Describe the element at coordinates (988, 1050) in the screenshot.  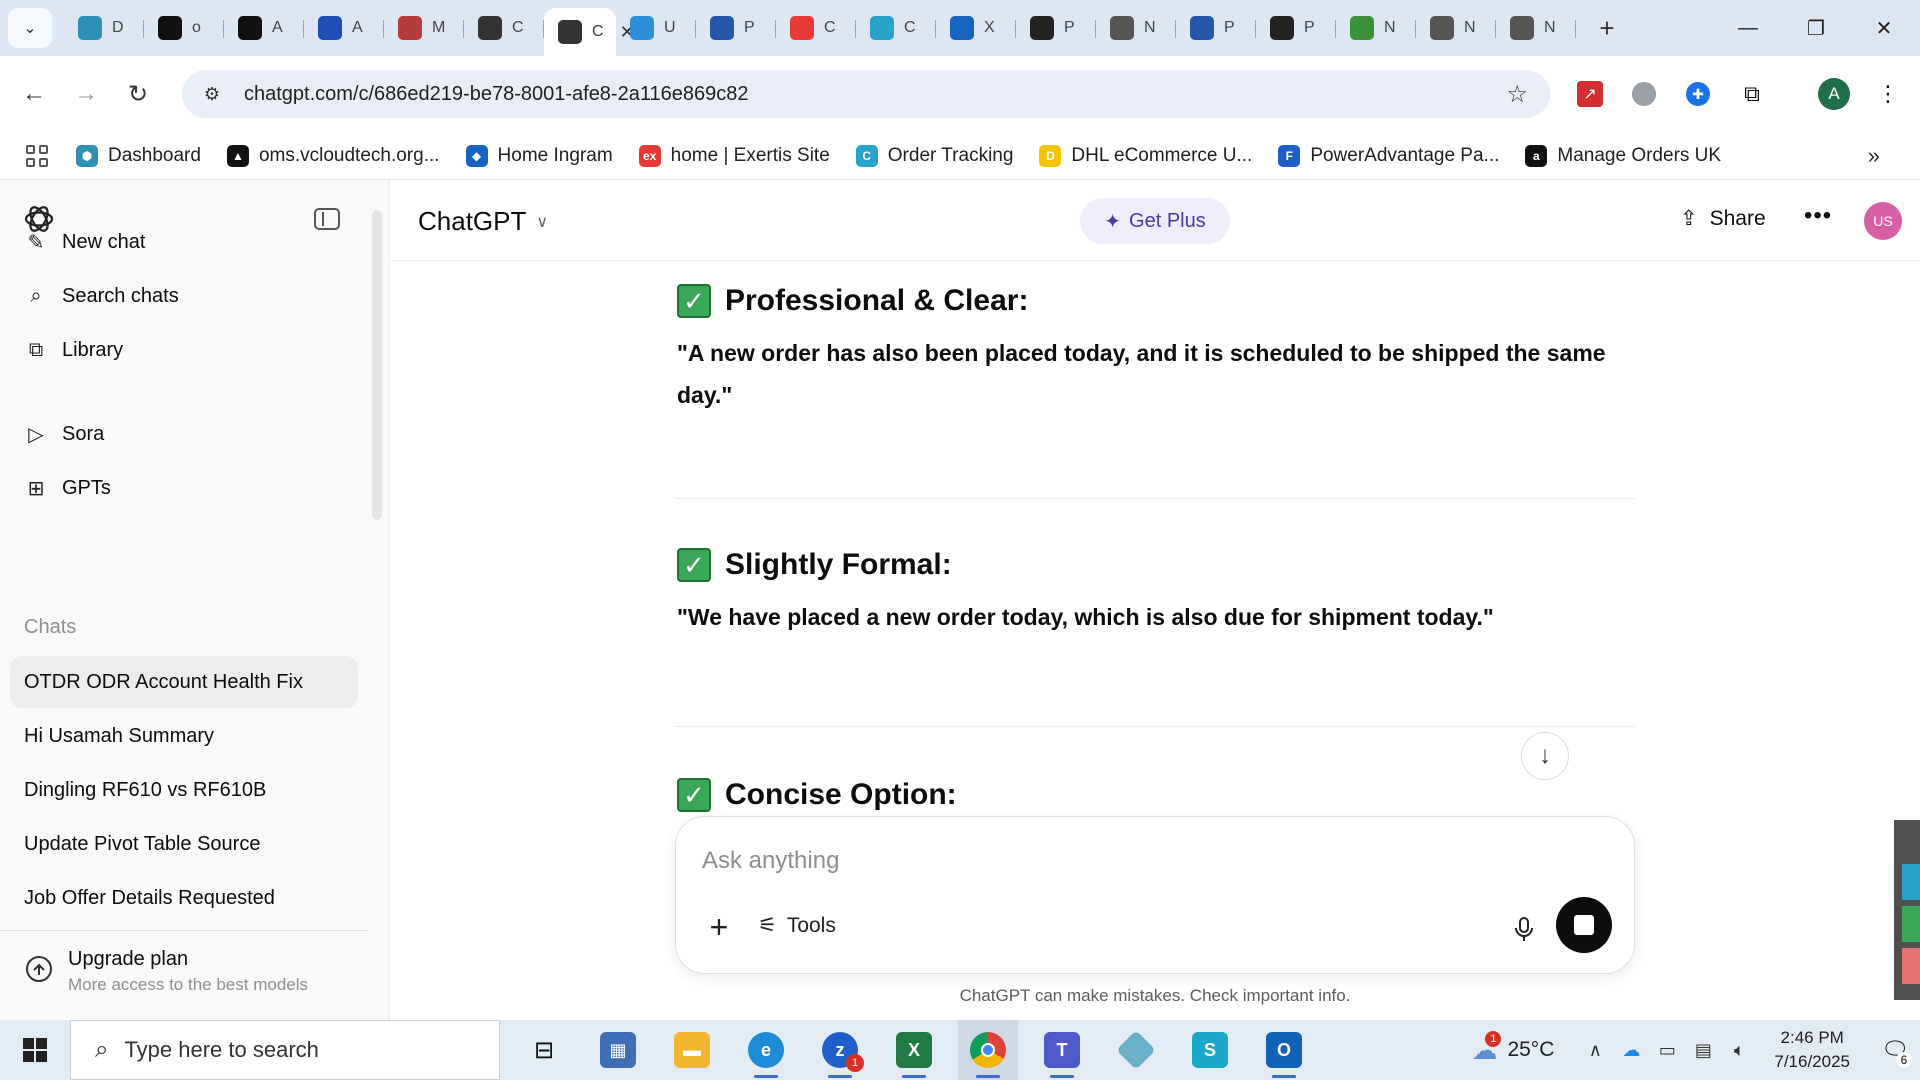
I see `chrome-taskbar-icon` at that location.